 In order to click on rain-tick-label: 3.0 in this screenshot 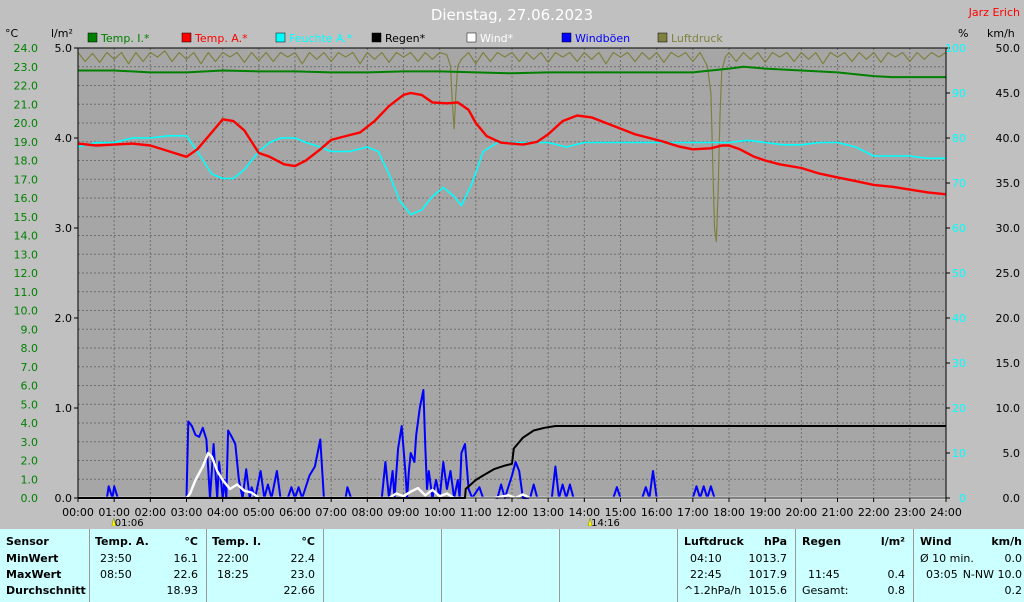, I will do `click(64, 228)`.